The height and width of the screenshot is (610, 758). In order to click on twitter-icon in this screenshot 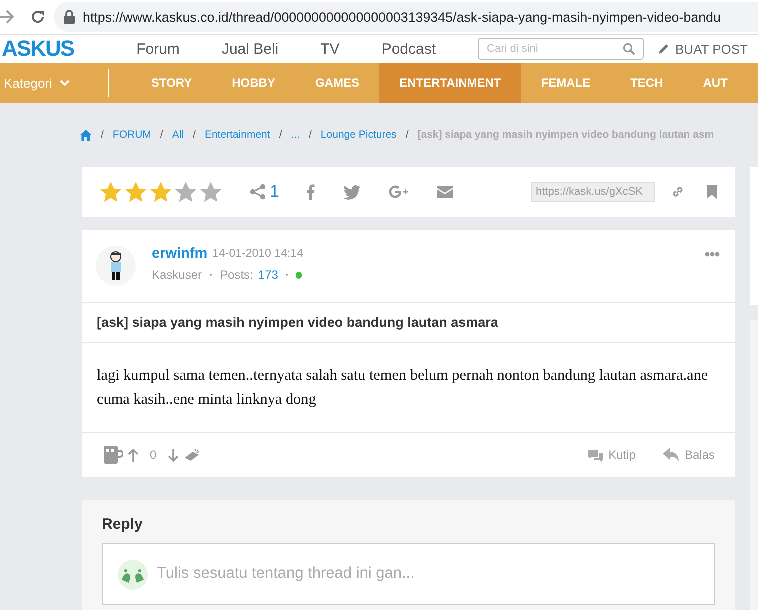, I will do `click(352, 192)`.